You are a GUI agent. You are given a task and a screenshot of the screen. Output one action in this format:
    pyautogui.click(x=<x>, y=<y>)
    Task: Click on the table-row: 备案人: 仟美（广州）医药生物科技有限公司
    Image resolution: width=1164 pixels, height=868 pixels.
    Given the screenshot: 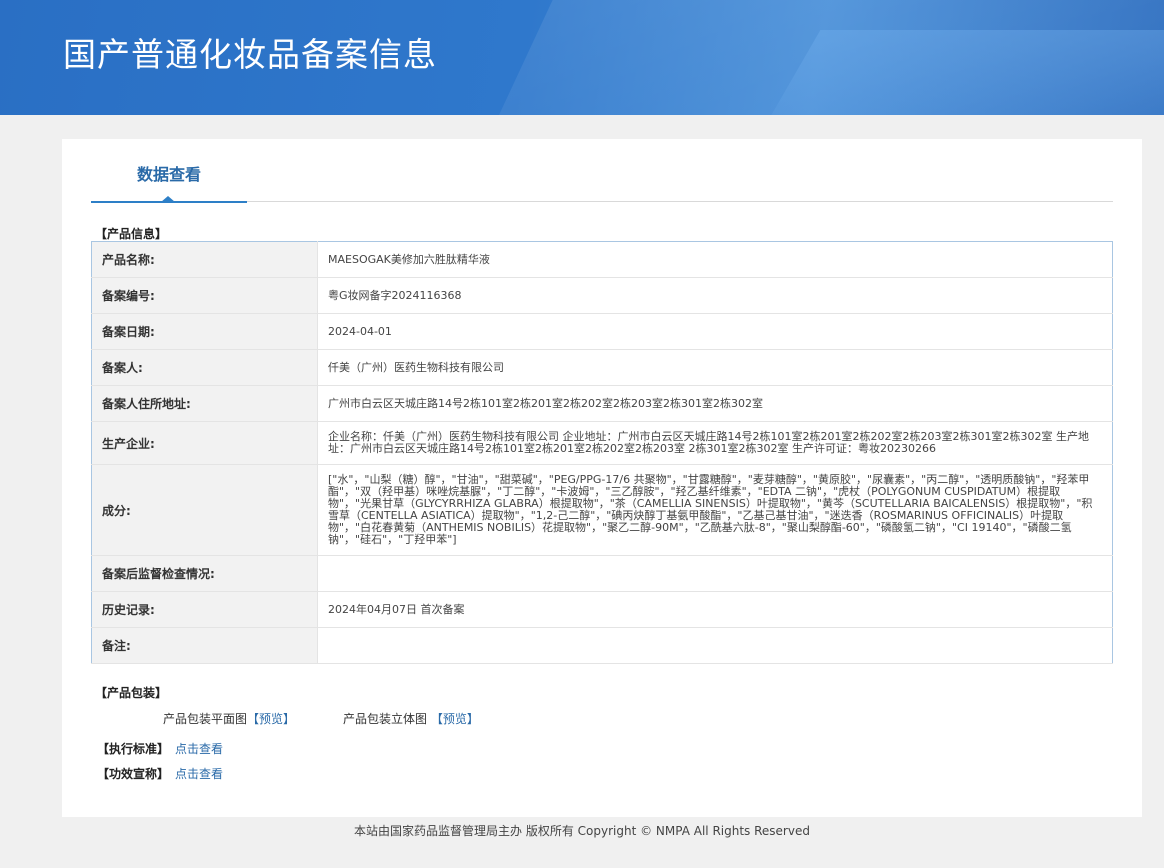 What is the action you would take?
    pyautogui.click(x=602, y=367)
    